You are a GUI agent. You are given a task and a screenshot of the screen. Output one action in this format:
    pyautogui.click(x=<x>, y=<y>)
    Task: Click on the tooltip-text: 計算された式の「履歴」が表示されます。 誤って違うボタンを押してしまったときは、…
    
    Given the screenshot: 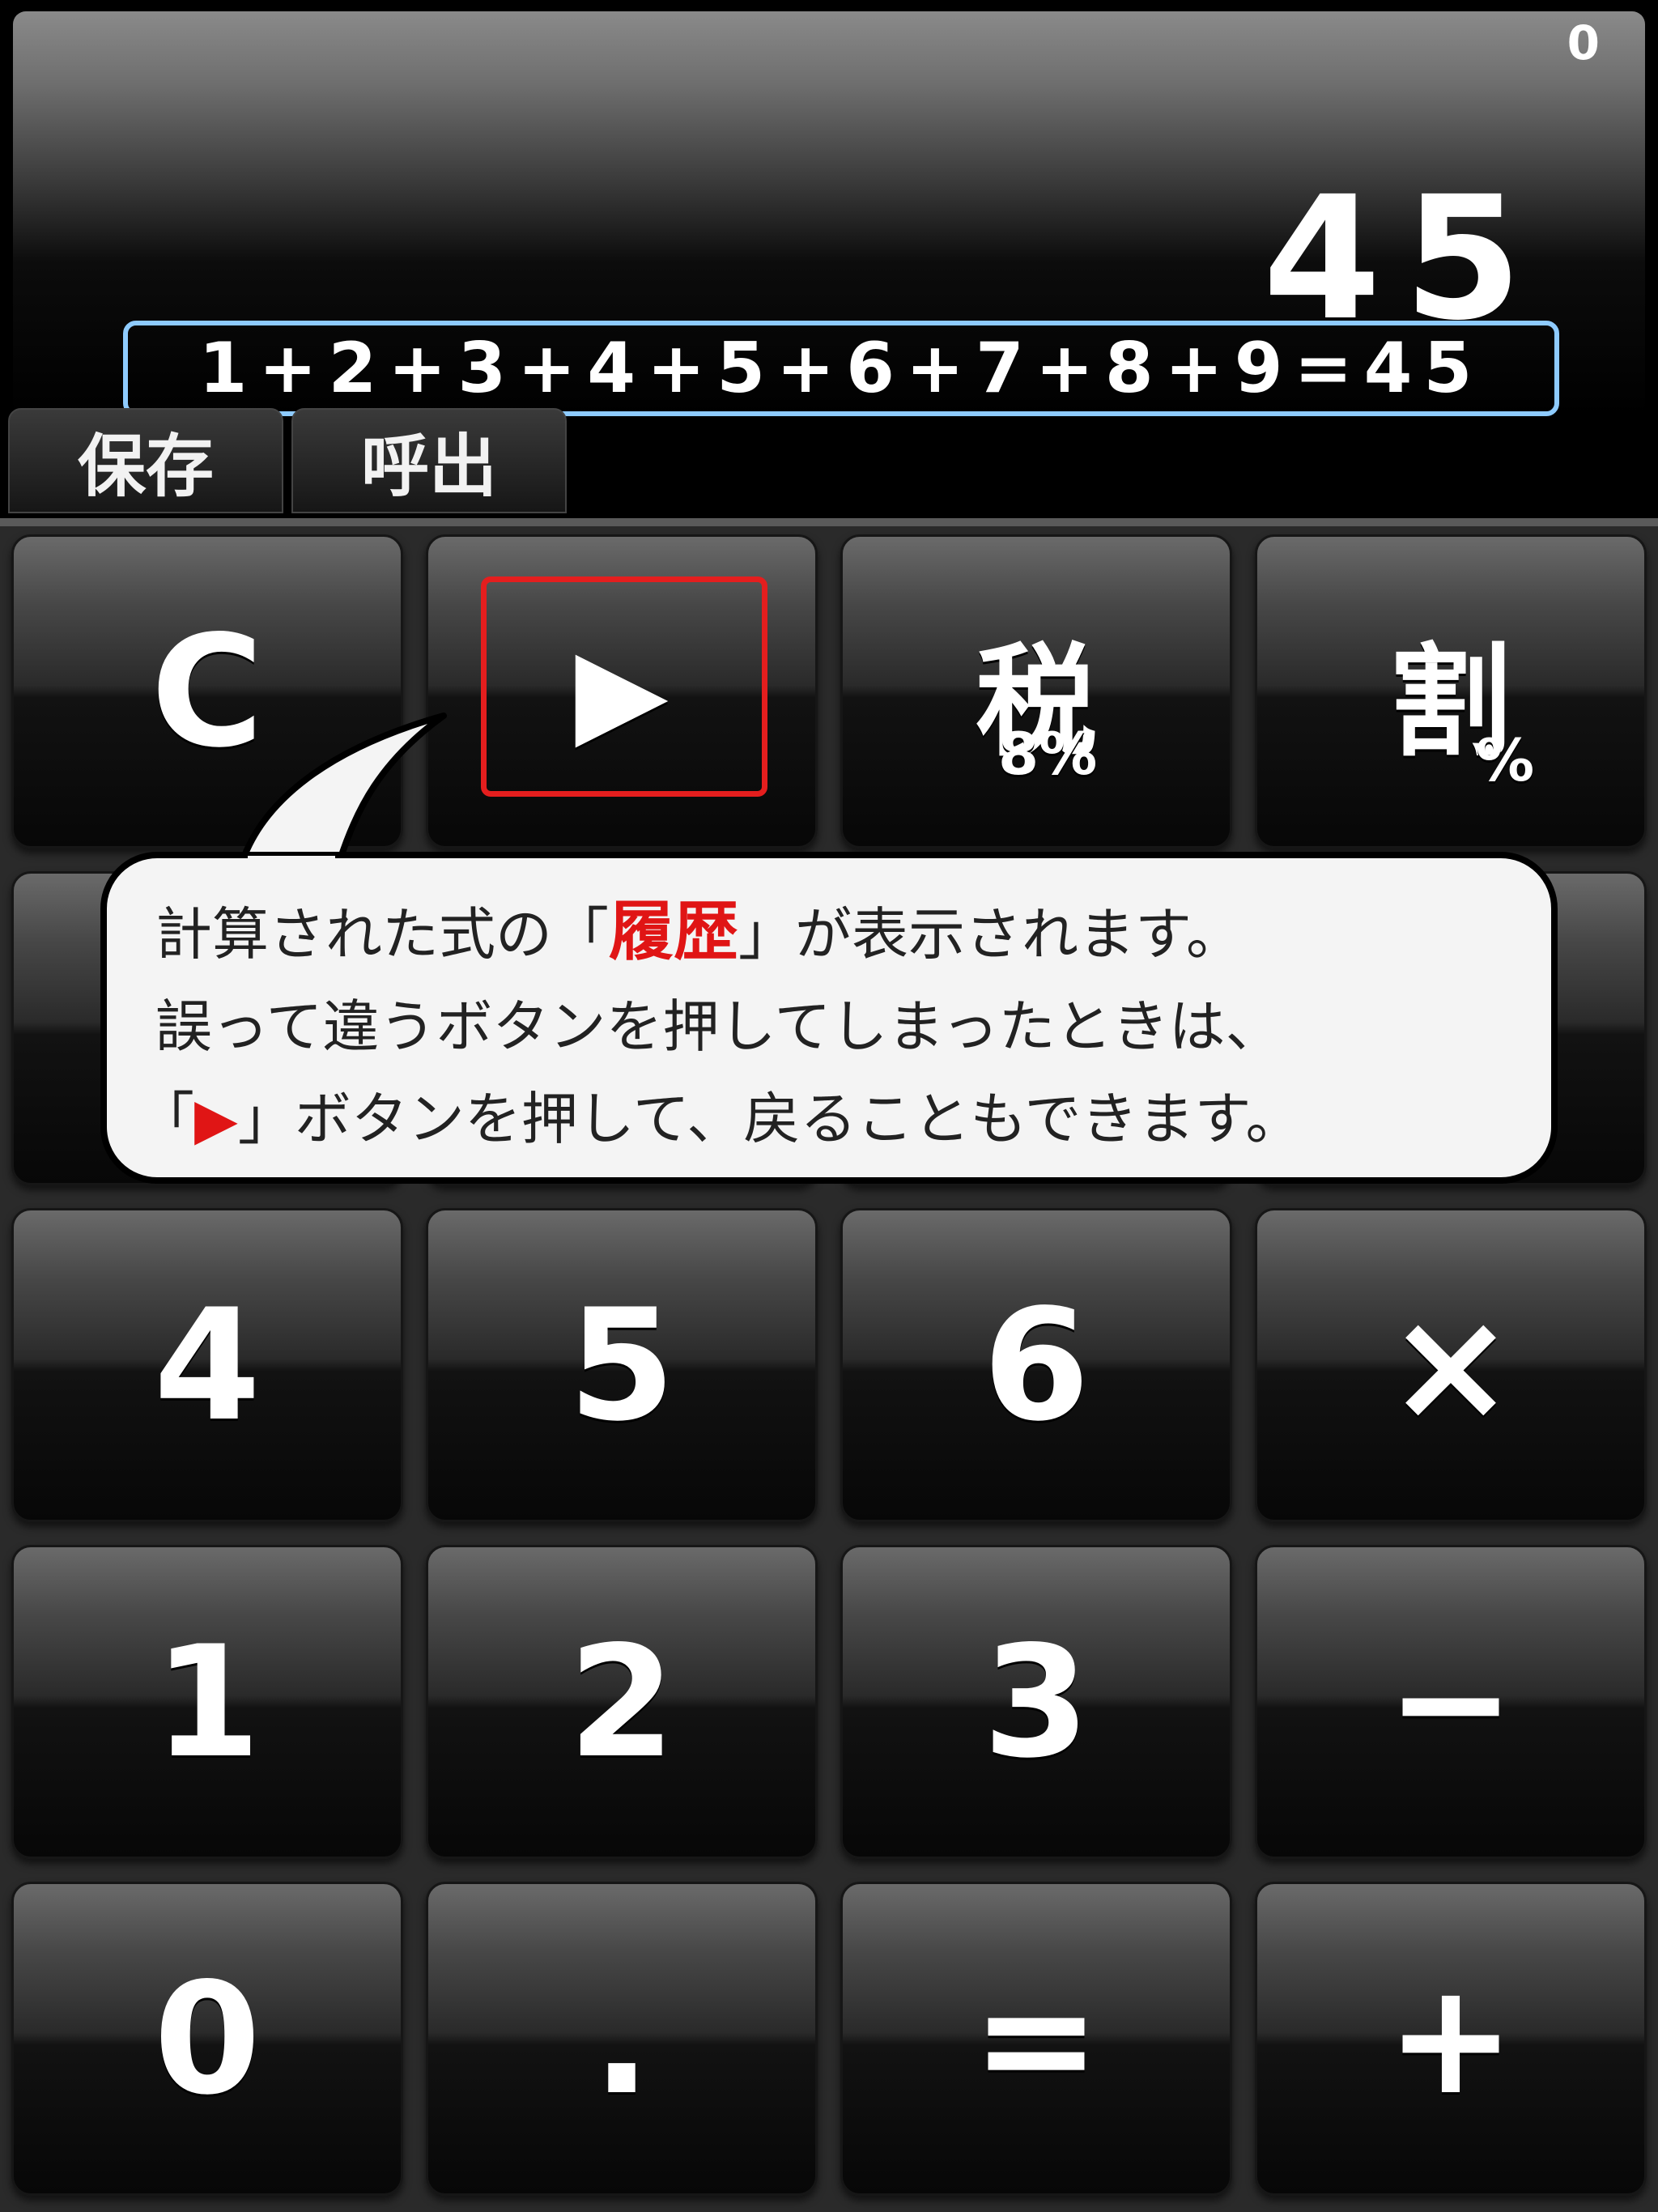 What is the action you would take?
    pyautogui.click(x=720, y=1026)
    